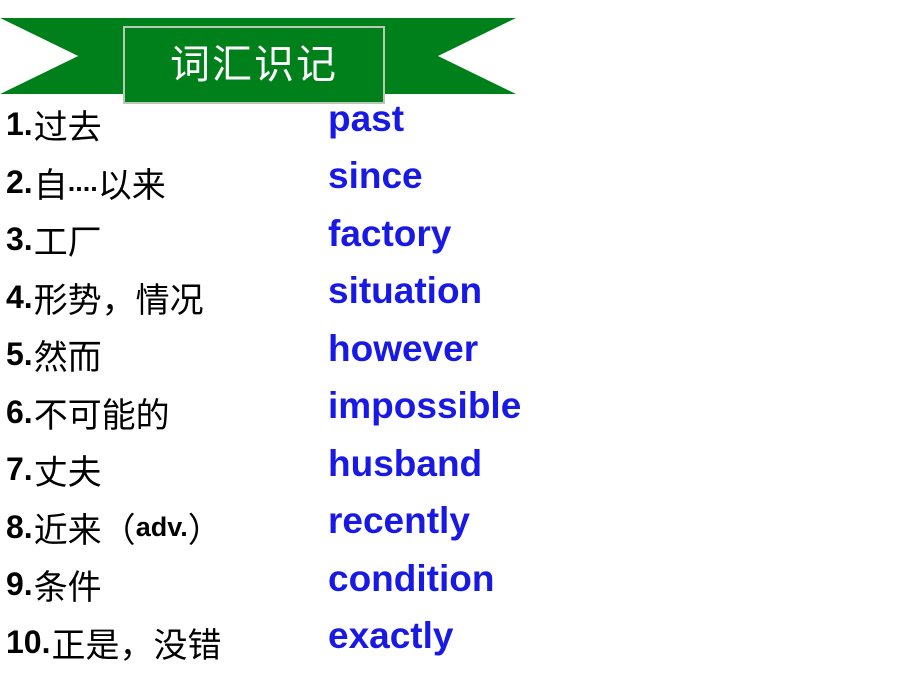  I want to click on title-banner: 词汇识记, so click(258, 61).